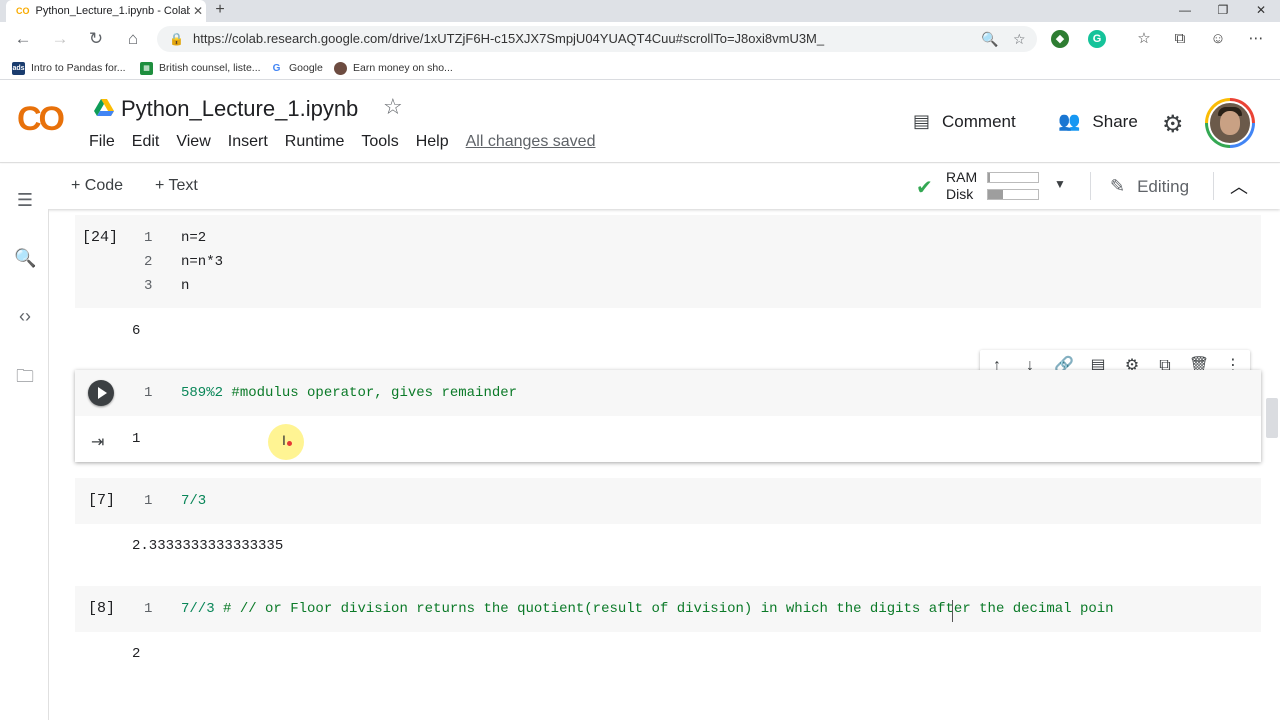 This screenshot has width=1280, height=720. I want to click on zoom-icon: 🔍, so click(989, 39).